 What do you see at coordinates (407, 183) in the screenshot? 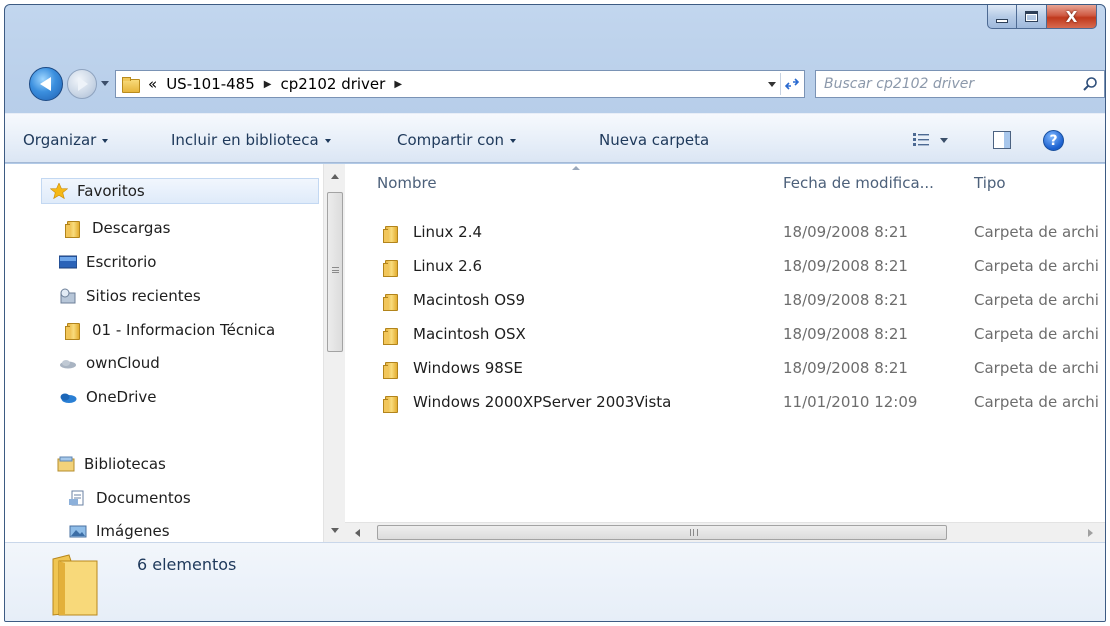
I see `column-header-name: Nombre` at bounding box center [407, 183].